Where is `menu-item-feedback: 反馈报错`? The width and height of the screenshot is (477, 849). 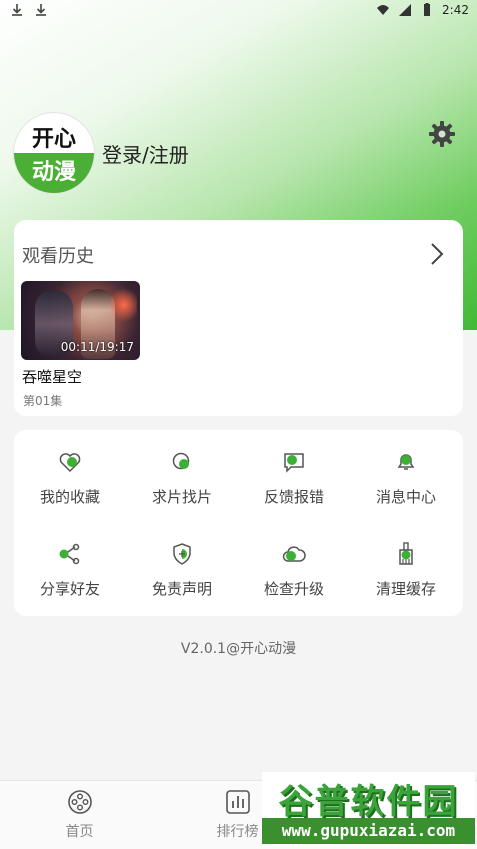
menu-item-feedback: 反馈报错 is located at coordinates (294, 470).